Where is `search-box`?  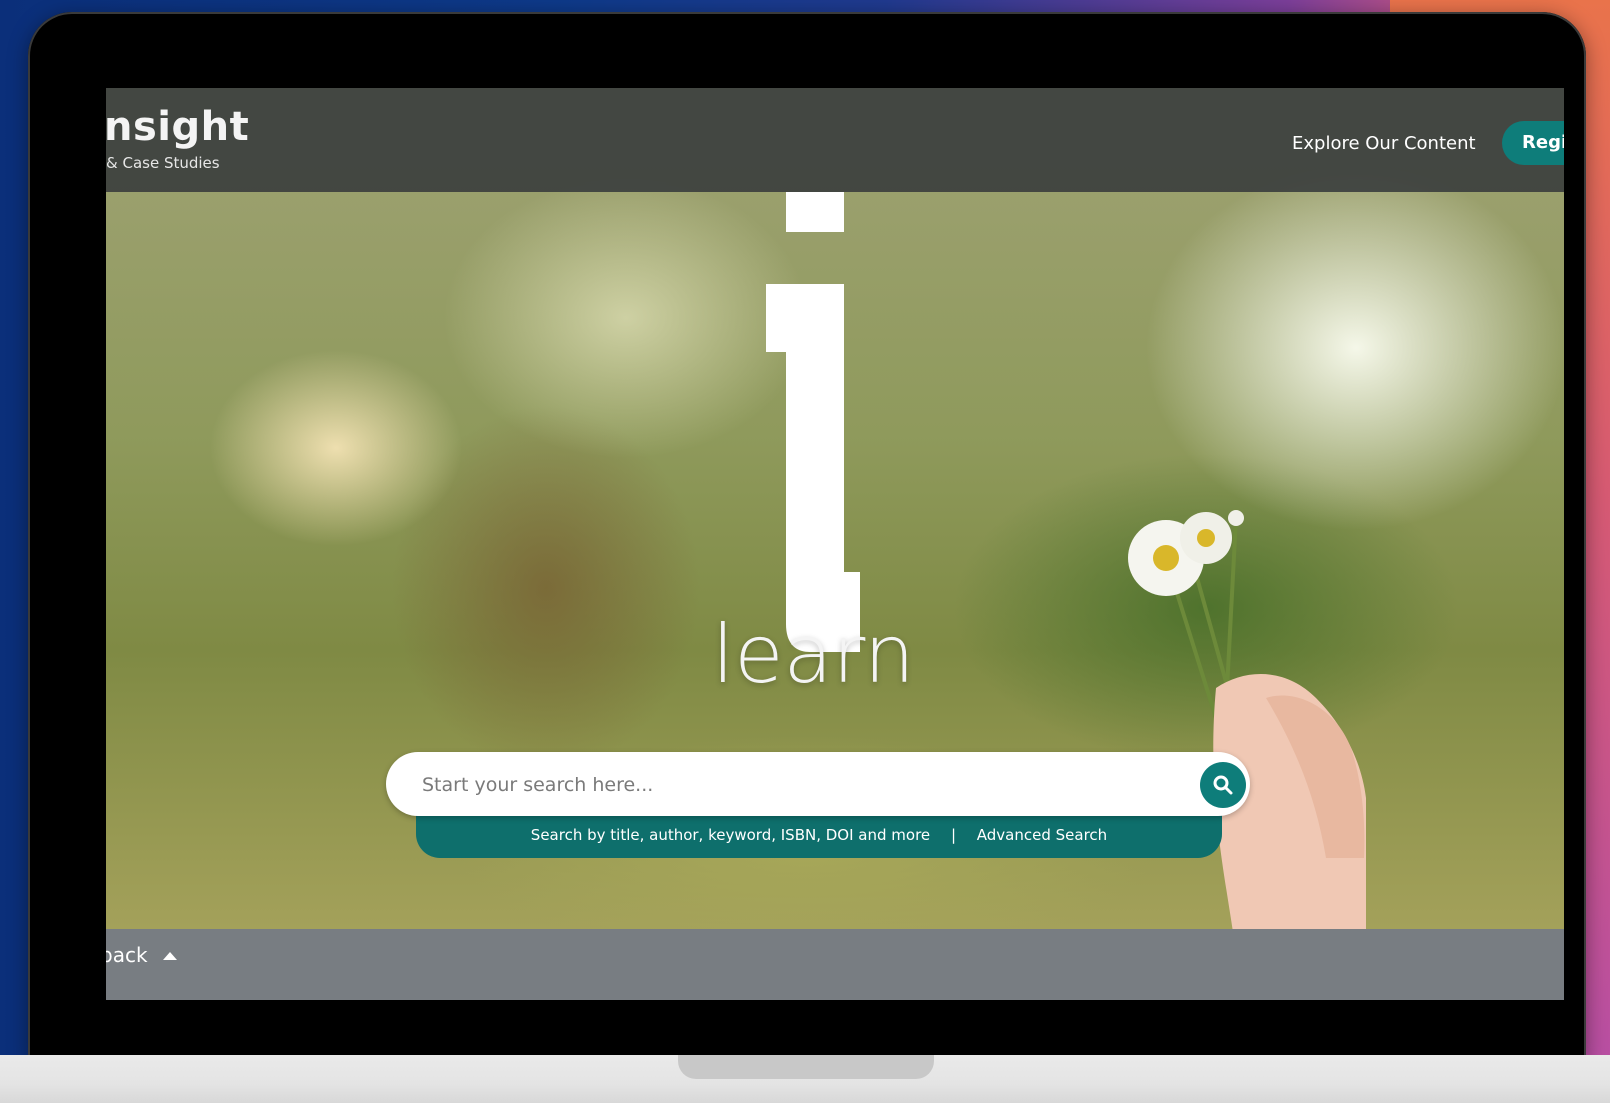 search-box is located at coordinates (818, 784).